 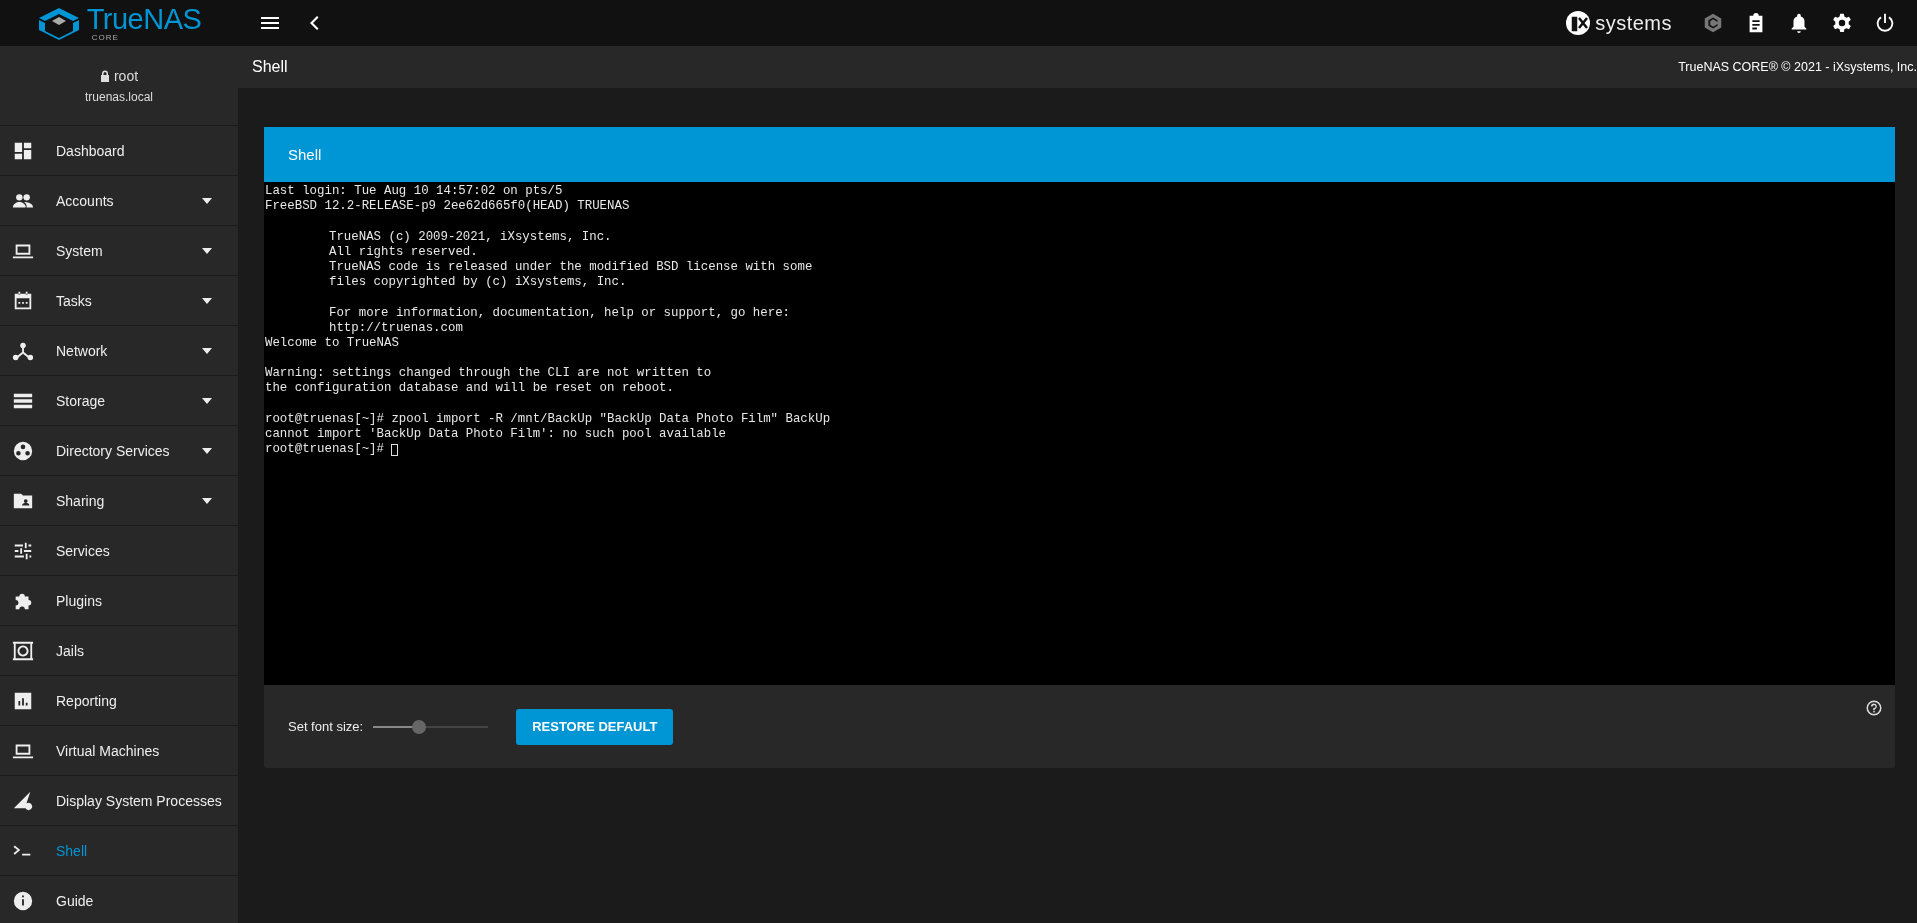 What do you see at coordinates (1842, 23) in the screenshot?
I see `settings-icon` at bounding box center [1842, 23].